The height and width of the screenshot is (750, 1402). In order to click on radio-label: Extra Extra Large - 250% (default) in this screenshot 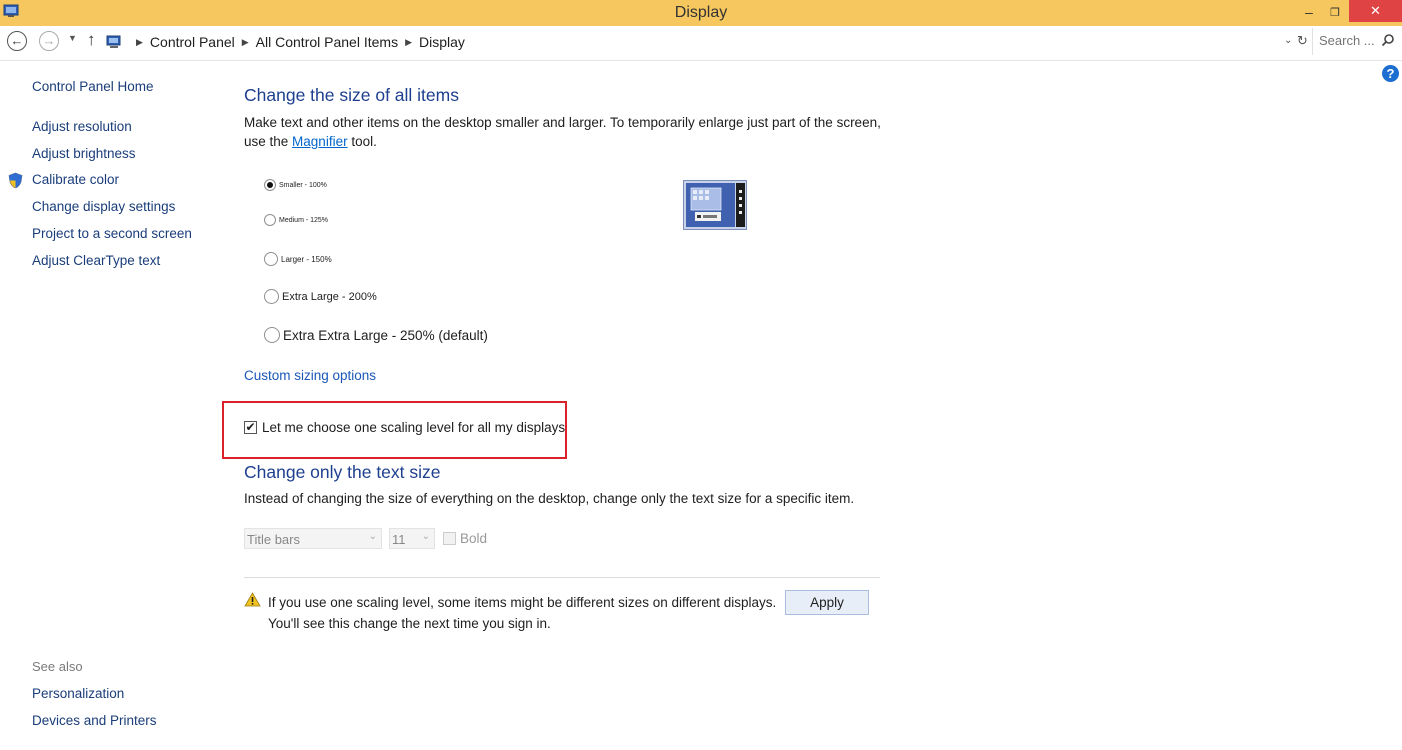, I will do `click(385, 335)`.